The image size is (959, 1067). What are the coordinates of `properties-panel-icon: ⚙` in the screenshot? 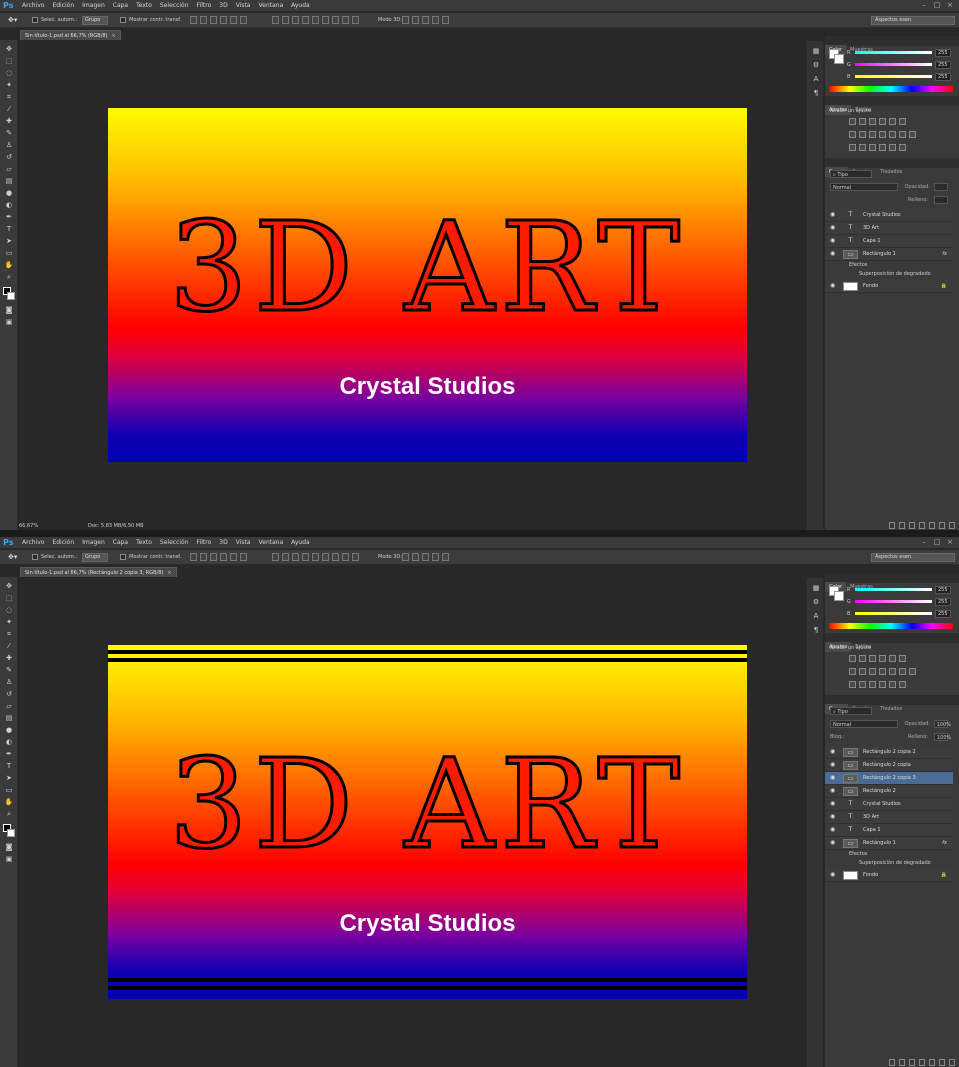 It's located at (816, 602).